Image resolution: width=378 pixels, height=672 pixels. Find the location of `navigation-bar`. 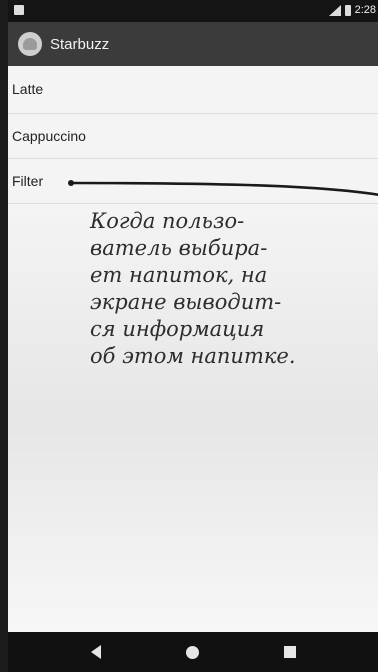

navigation-bar is located at coordinates (193, 652).